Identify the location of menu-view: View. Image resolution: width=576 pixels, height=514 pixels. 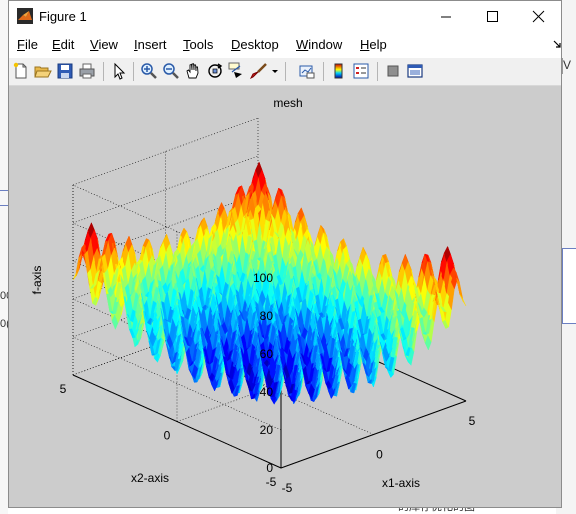
(104, 44).